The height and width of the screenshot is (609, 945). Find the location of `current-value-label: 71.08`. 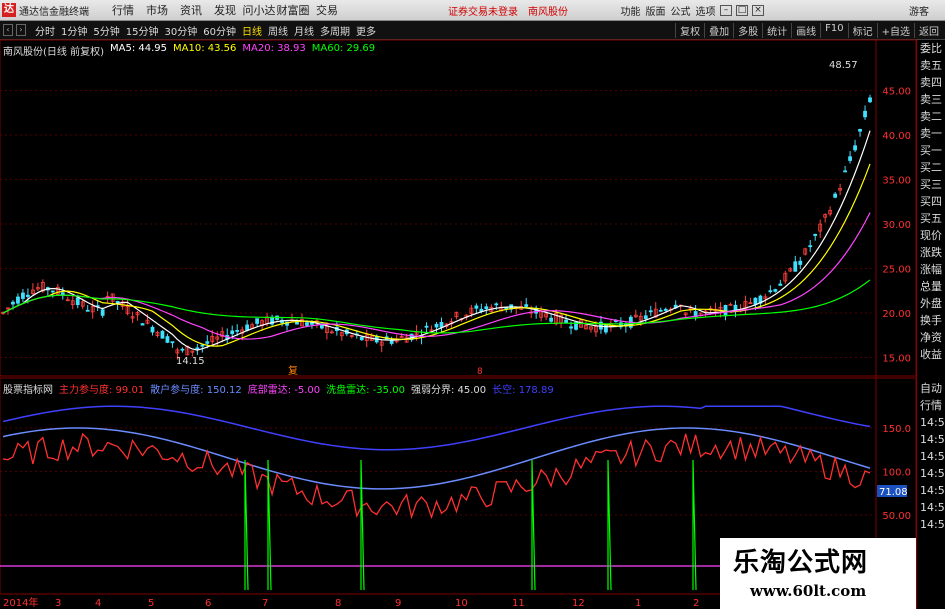

current-value-label: 71.08 is located at coordinates (893, 492).